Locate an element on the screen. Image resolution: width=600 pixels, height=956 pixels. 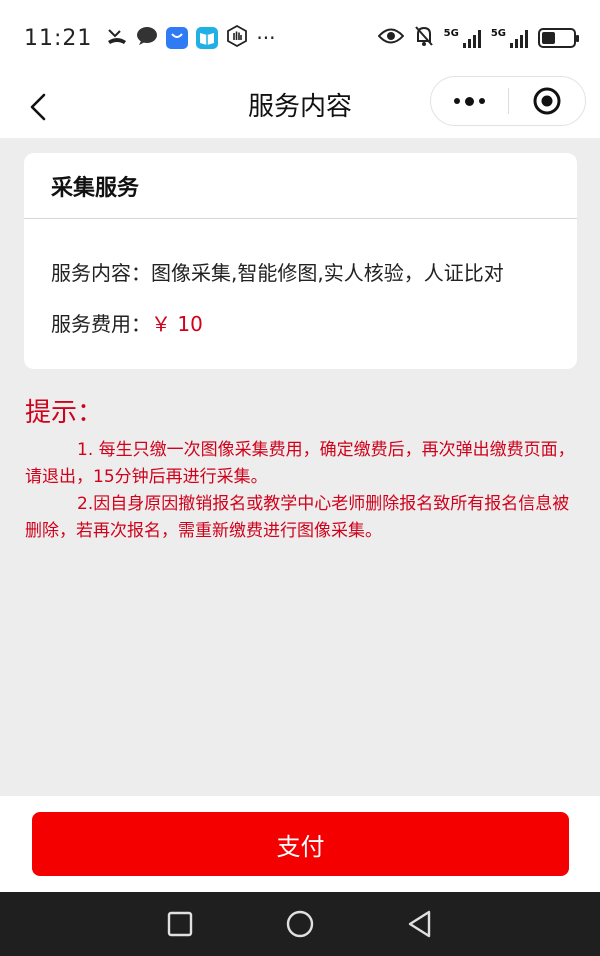
nav-bar: 服务内容 is located at coordinates (300, 107).